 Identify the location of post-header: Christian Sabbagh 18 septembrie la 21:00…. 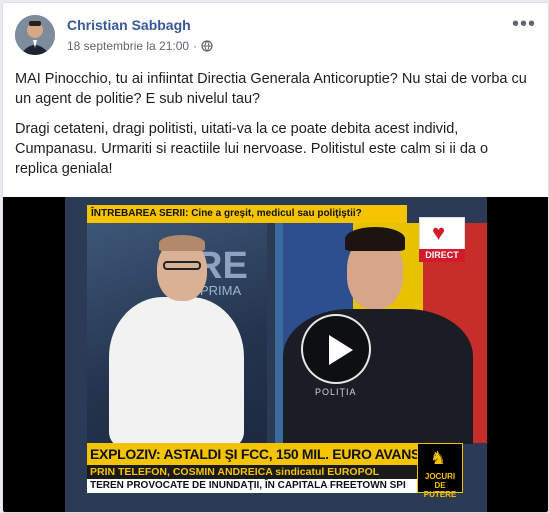
(275, 36).